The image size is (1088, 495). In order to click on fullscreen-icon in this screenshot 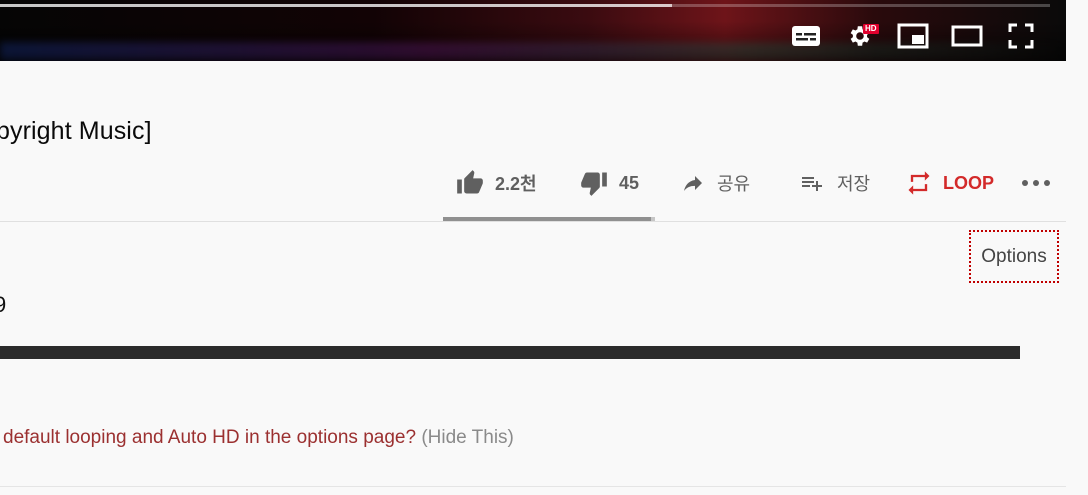, I will do `click(1021, 36)`.